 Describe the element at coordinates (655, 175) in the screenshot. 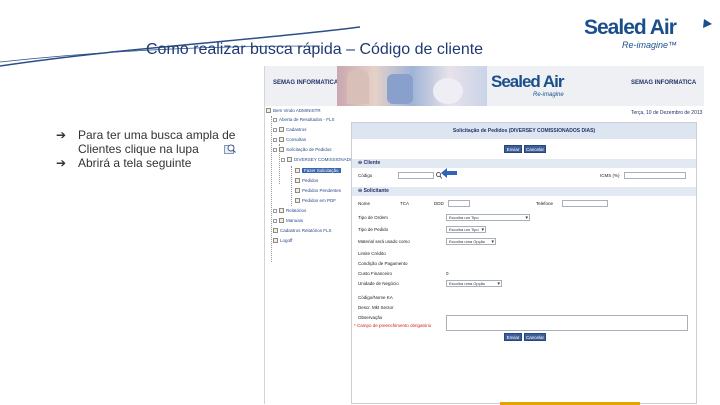

I see `icms-input` at that location.